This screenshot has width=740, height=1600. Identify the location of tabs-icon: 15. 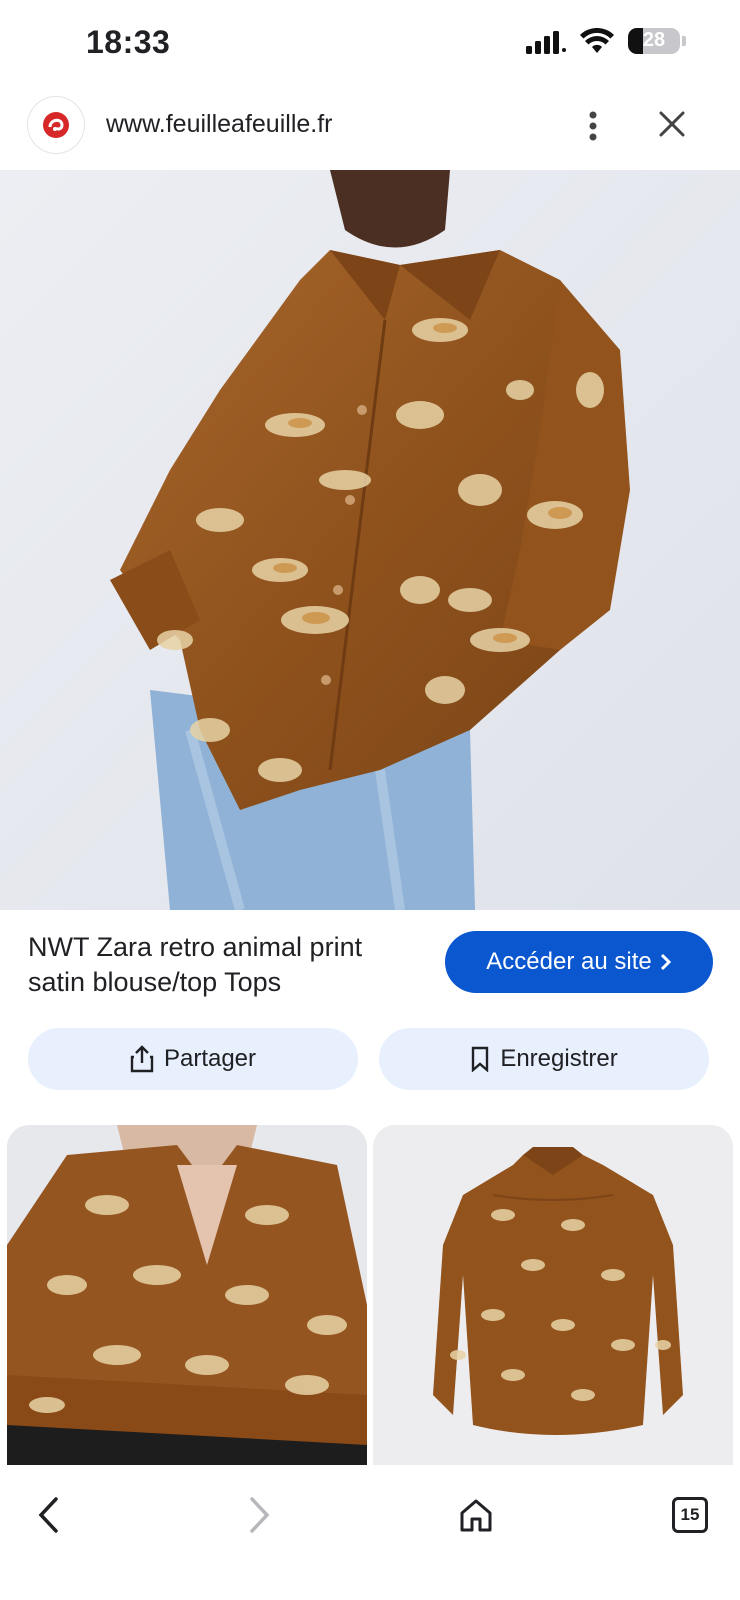
(690, 1515).